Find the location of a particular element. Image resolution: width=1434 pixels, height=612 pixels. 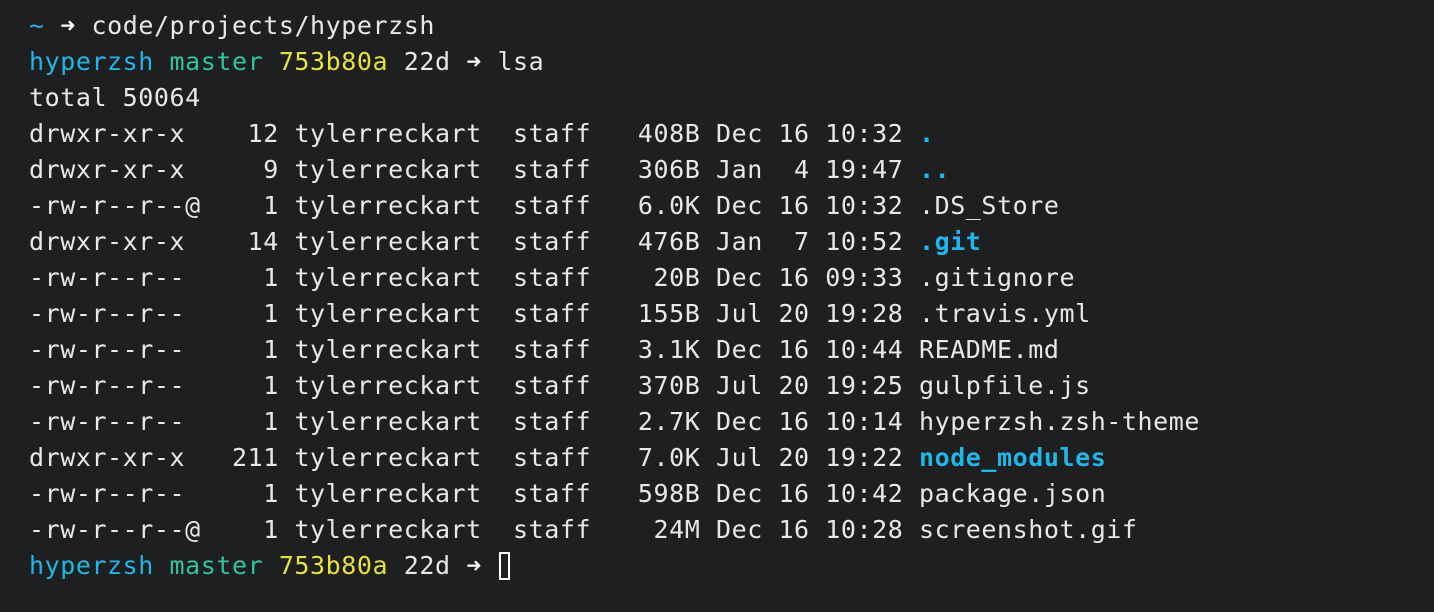

file-date: Jul 20 19:25 is located at coordinates (810, 385).